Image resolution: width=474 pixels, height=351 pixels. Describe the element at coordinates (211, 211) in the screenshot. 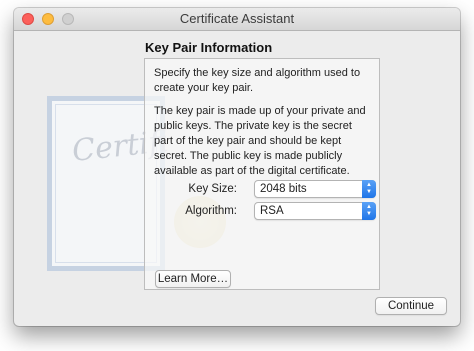

I see `algorithm-label: Algorithm:` at that location.